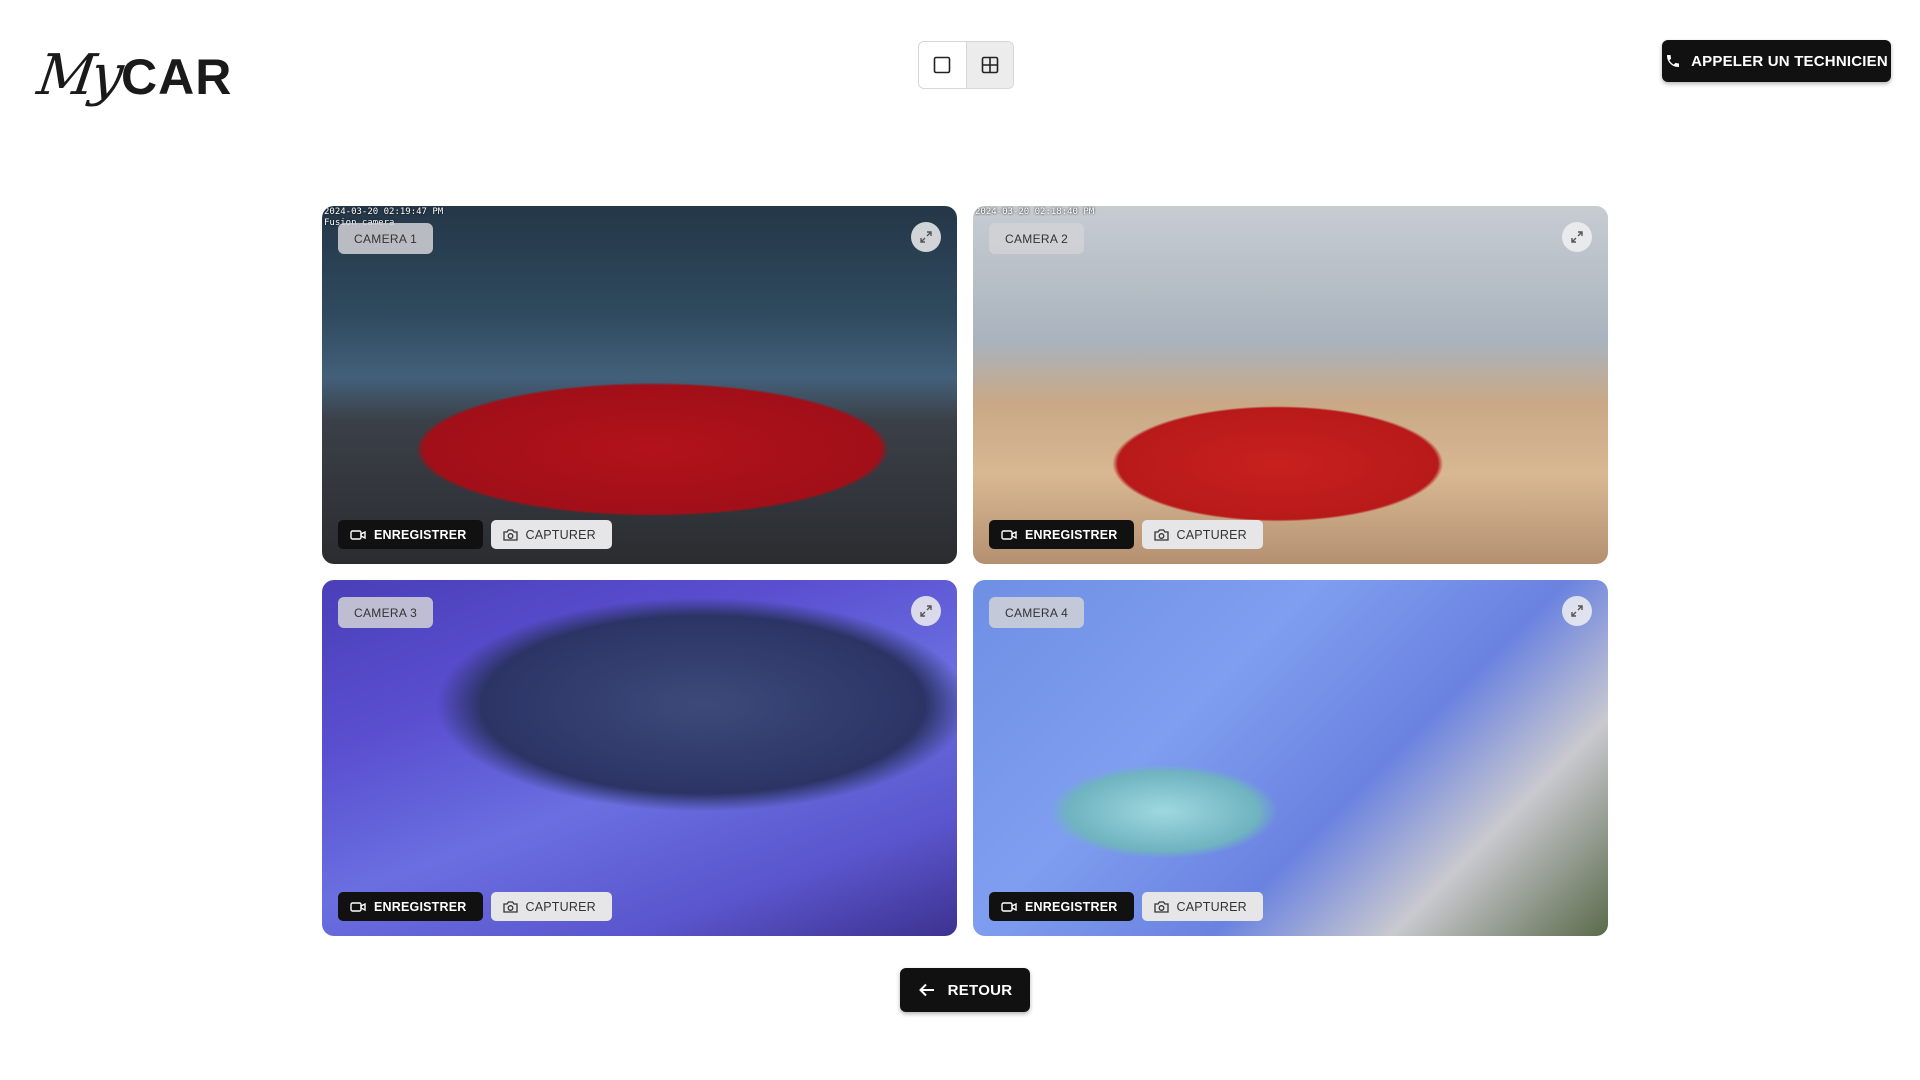 The image size is (1920, 1080). I want to click on phone-icon, so click(1673, 61).